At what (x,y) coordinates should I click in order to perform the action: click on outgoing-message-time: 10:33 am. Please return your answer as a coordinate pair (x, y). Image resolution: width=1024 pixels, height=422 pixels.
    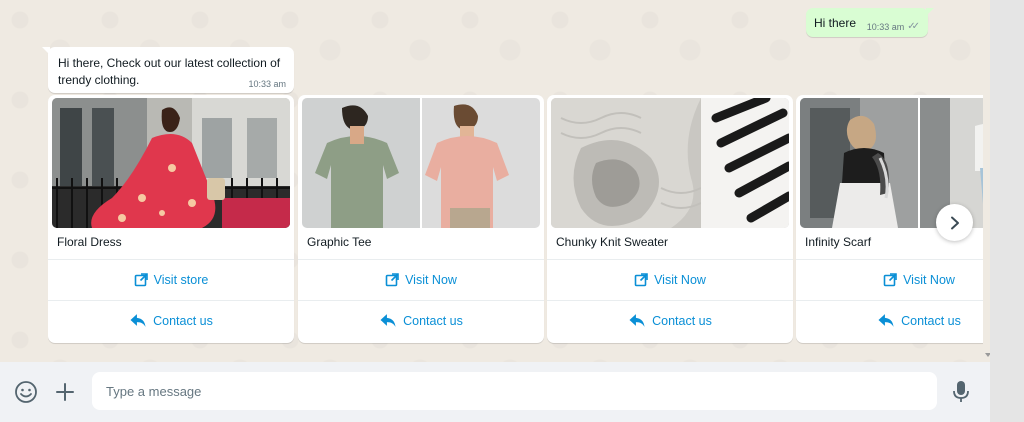
    Looking at the image, I should click on (885, 26).